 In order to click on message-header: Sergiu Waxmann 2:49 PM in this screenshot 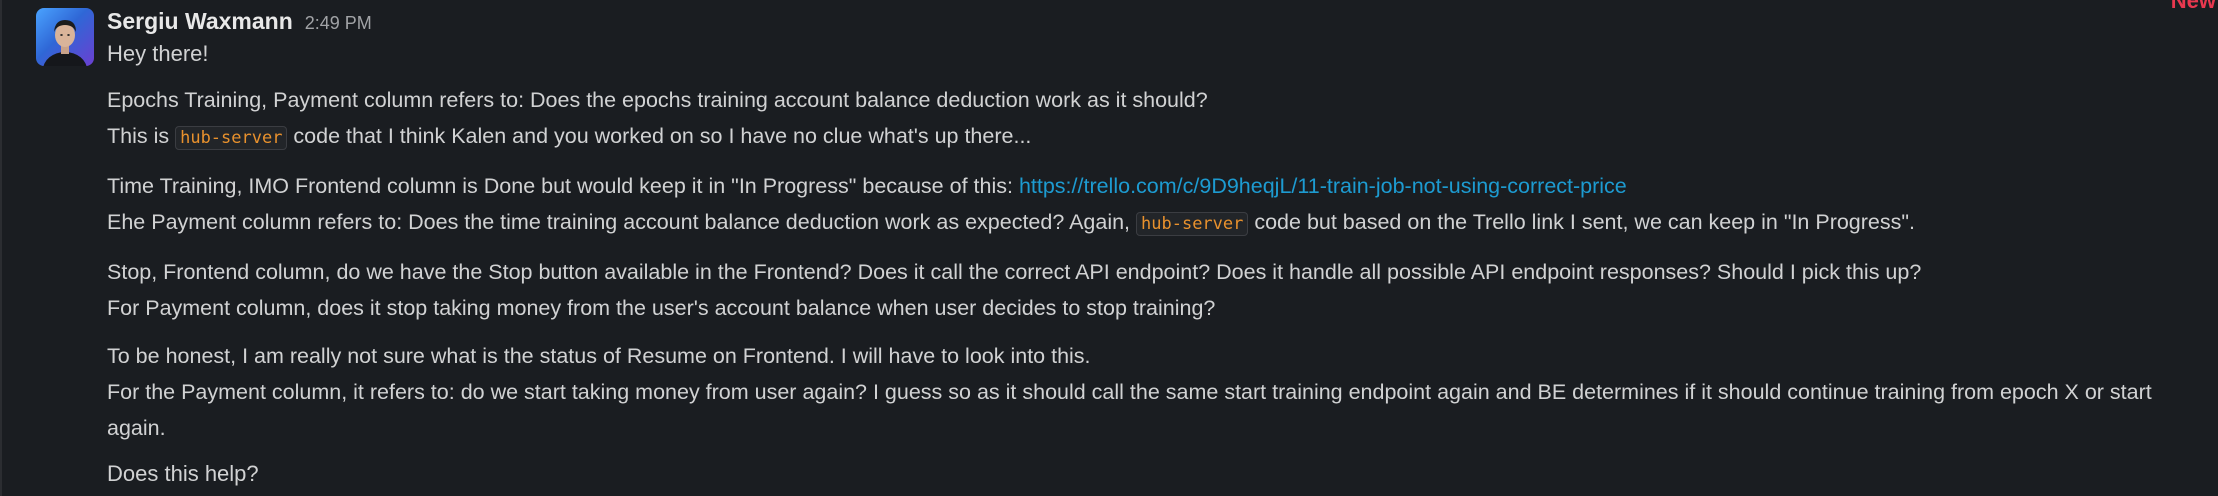, I will do `click(1152, 23)`.